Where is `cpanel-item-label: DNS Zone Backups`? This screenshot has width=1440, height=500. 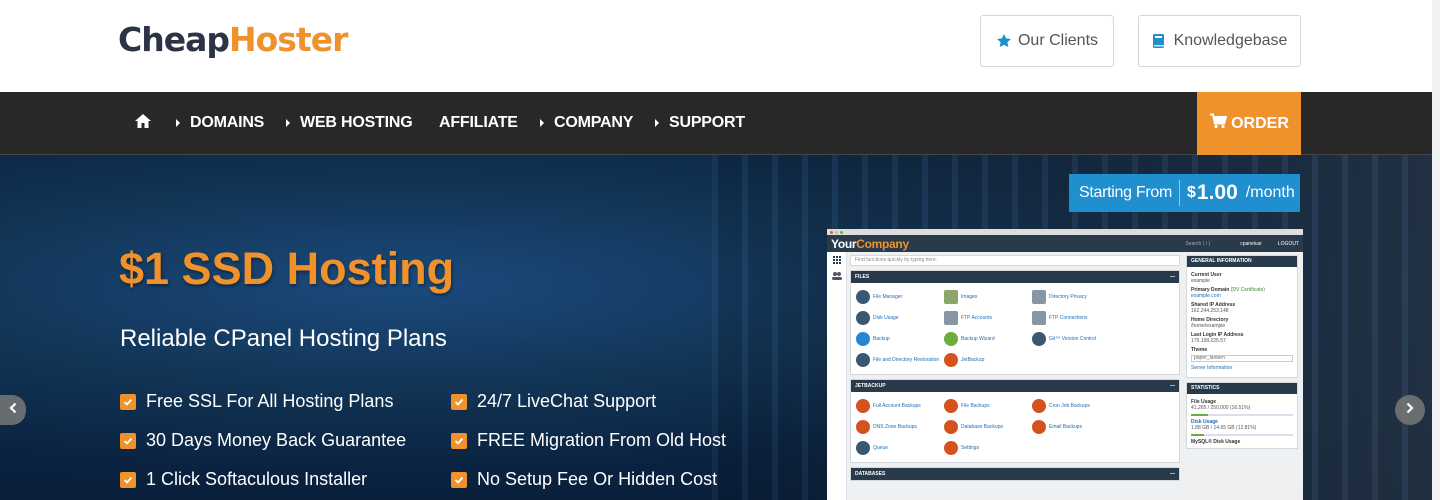 cpanel-item-label: DNS Zone Backups is located at coordinates (895, 427).